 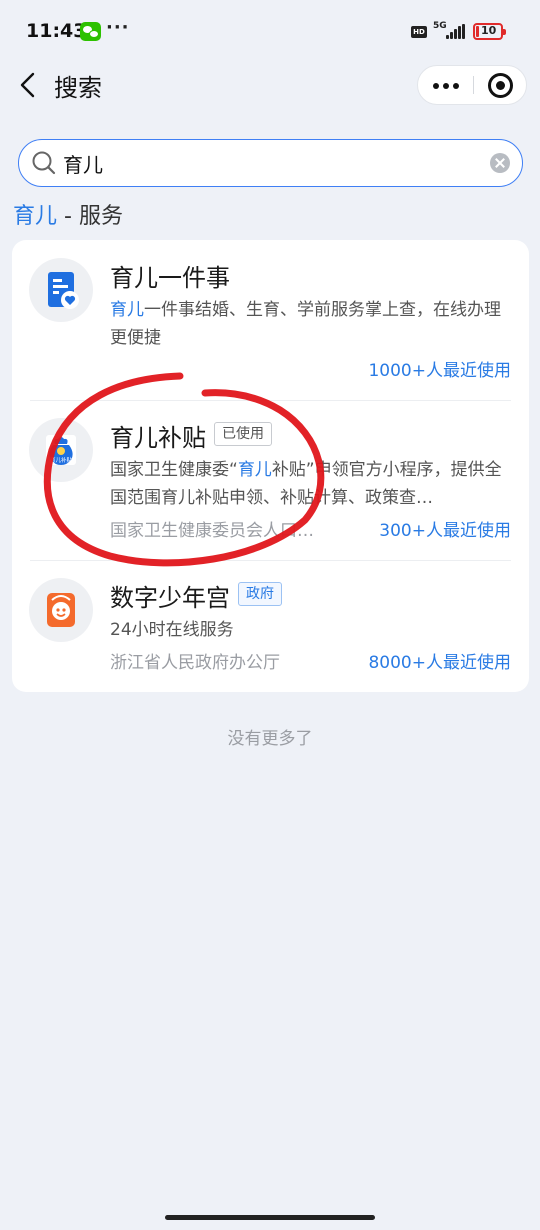 I want to click on desc-prefix: 国家卫生健康委“, so click(x=174, y=470).